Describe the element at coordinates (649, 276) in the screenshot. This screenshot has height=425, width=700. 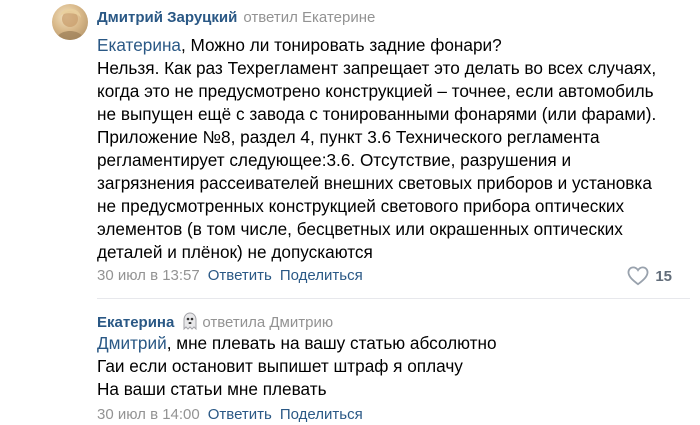
I see `like-button: 15` at that location.